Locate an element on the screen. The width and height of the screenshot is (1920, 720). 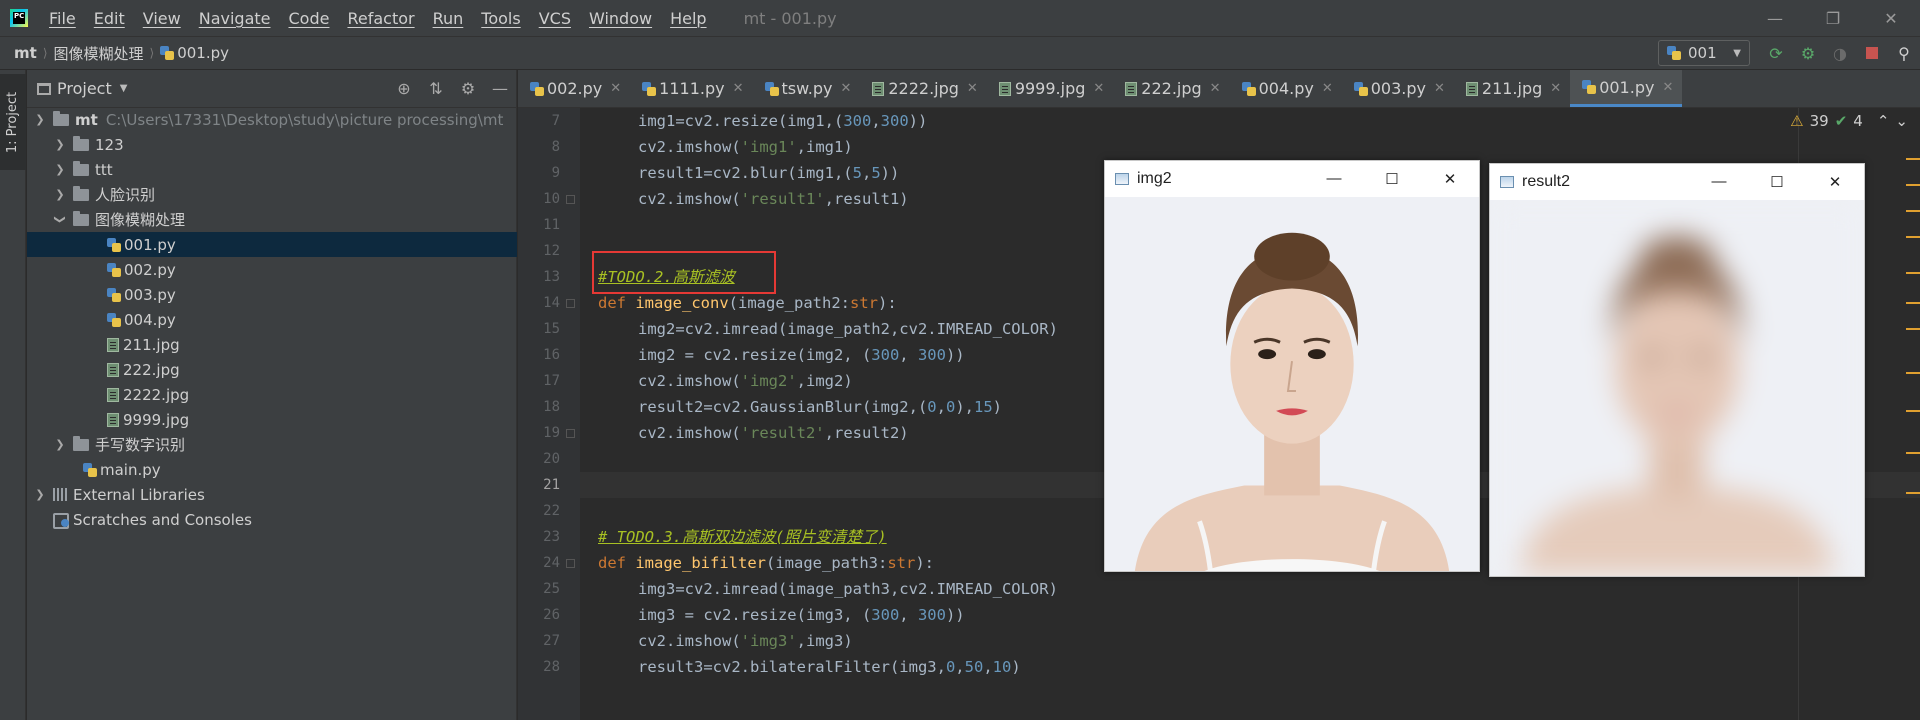
tree-item-003-py: 003.py is located at coordinates (272, 294).